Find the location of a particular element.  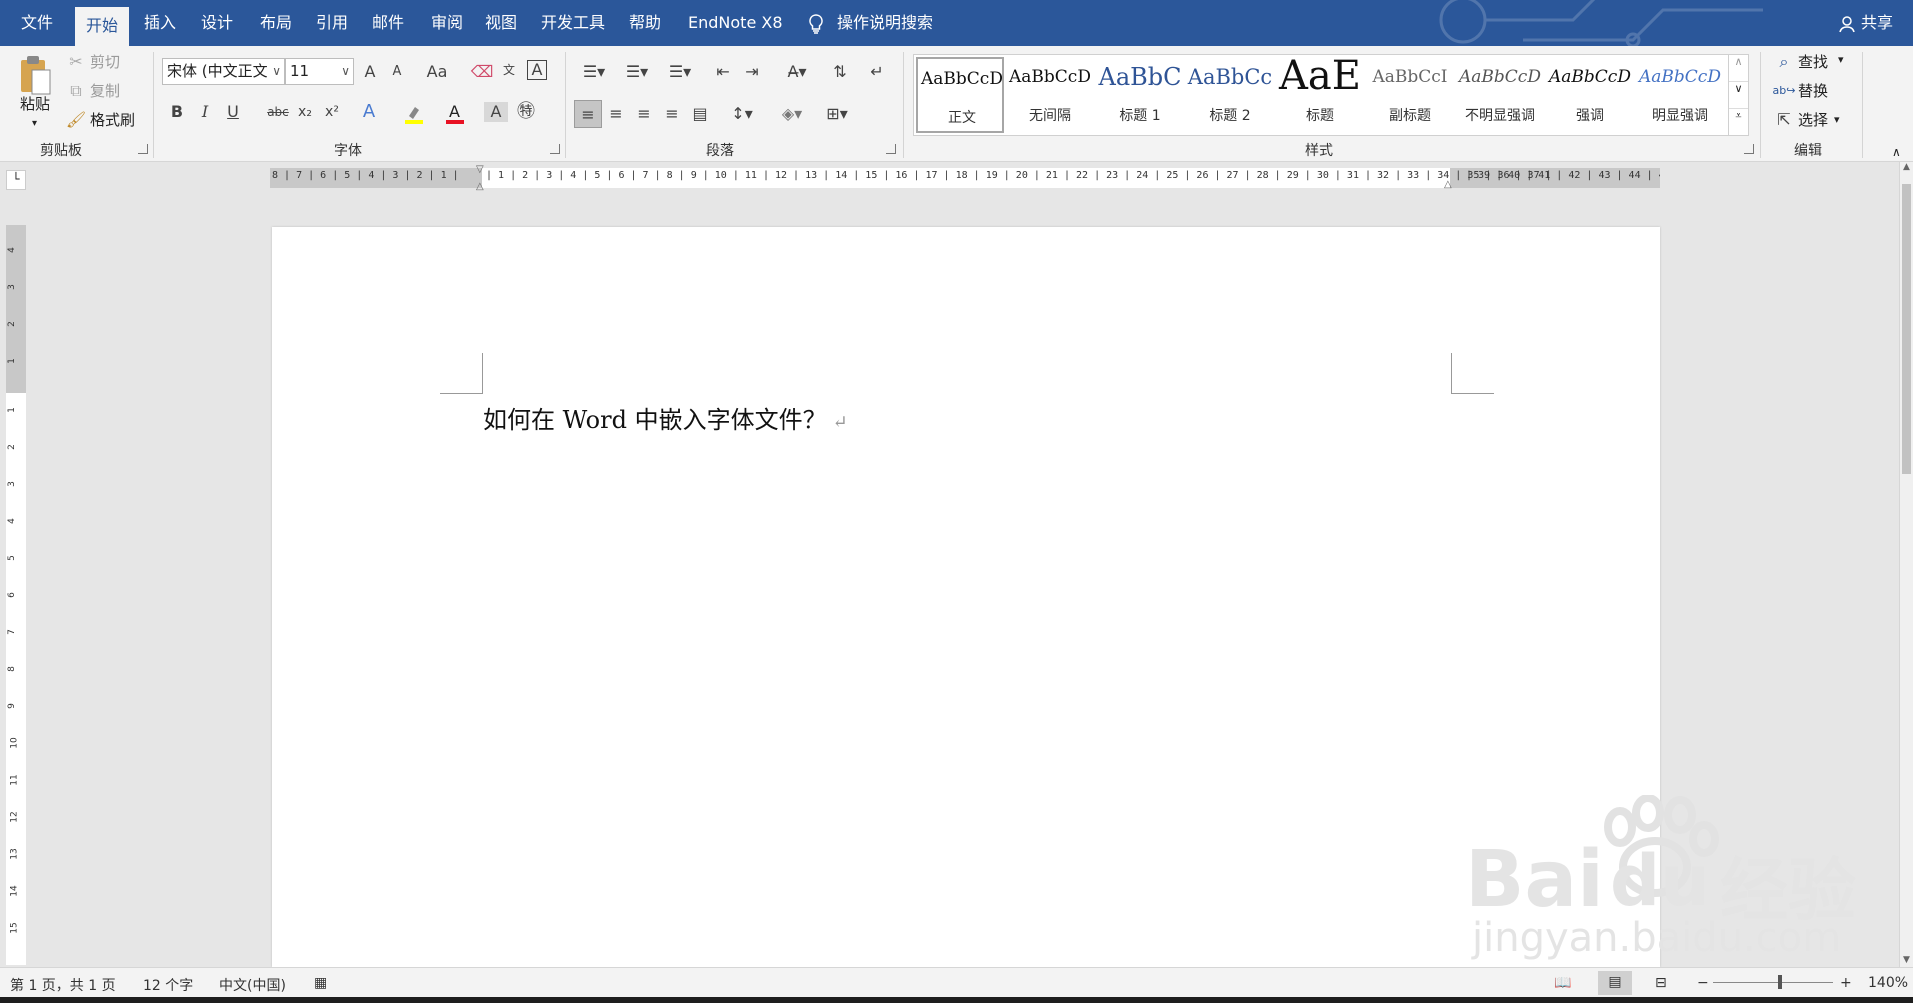

decrease-indent-icon: ⇤ is located at coordinates (723, 72).